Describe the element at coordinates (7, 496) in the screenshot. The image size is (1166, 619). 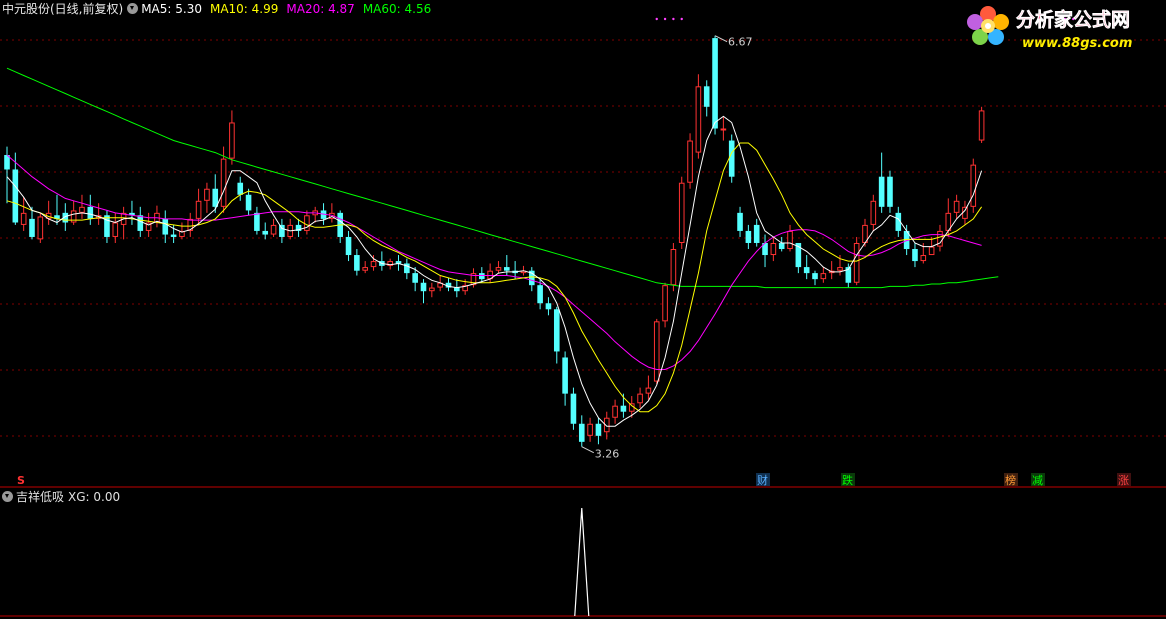
I see `indicator-dropdown-icon` at that location.